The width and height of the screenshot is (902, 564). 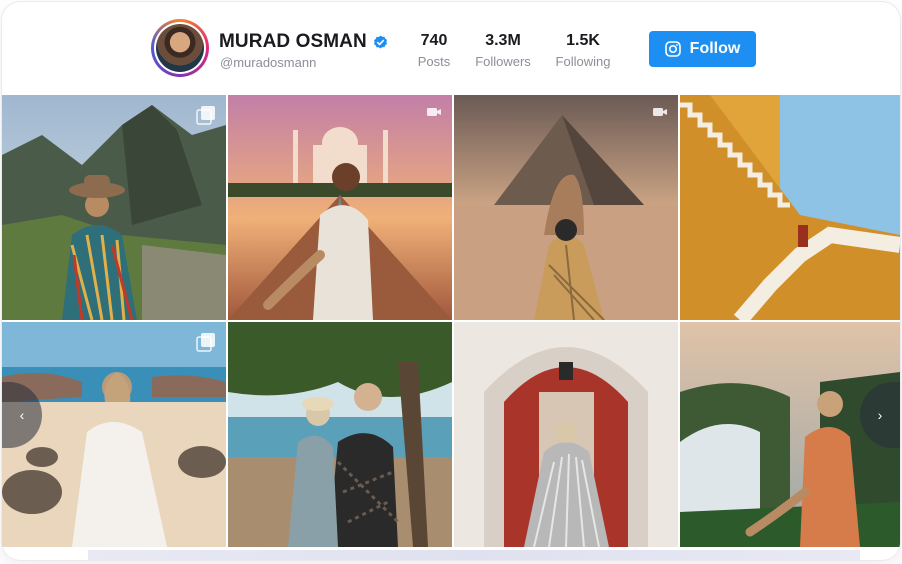 I want to click on stat-label: Following, so click(x=583, y=61).